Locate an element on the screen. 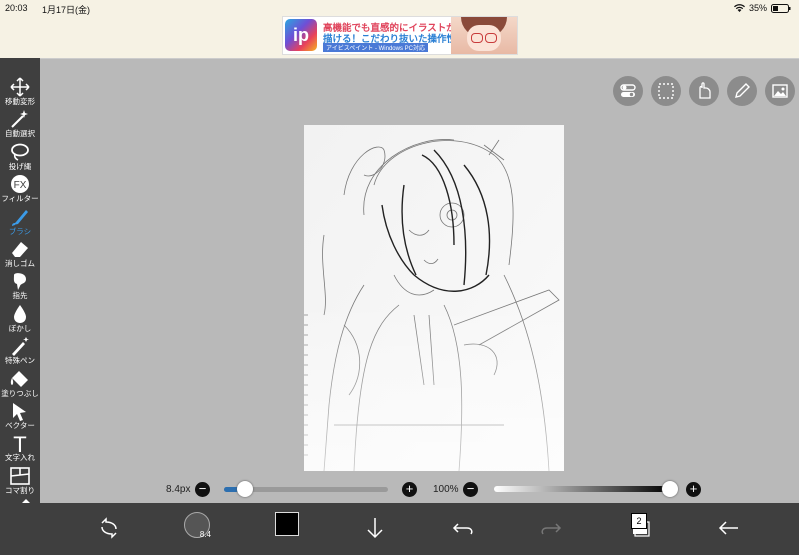 The width and height of the screenshot is (799, 555). layer-count: 2 is located at coordinates (639, 521).